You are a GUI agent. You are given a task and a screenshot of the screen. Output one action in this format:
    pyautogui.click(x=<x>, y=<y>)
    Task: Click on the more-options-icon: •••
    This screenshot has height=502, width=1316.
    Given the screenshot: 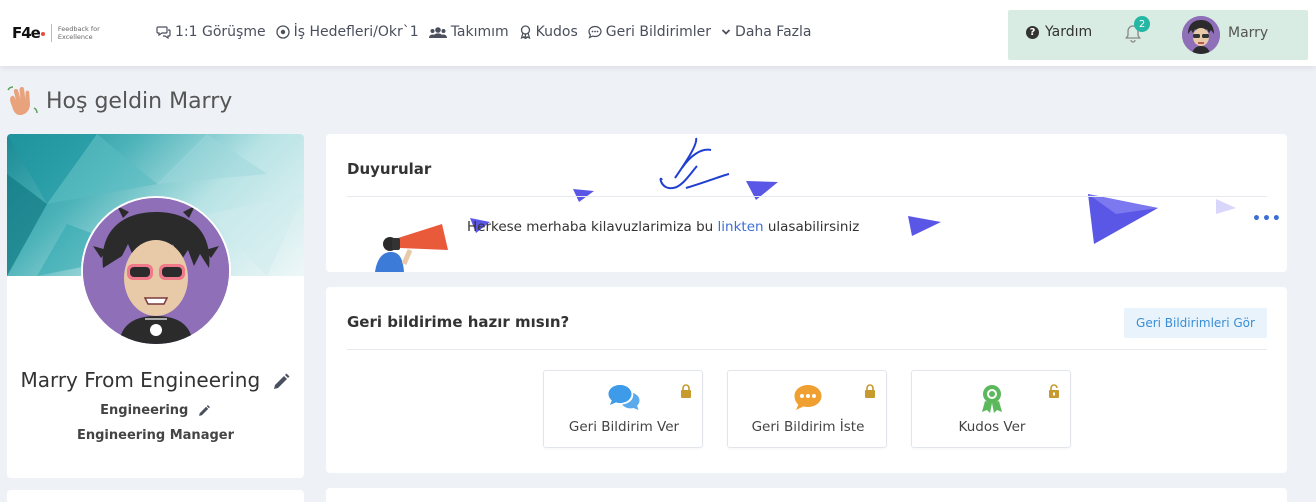 What is the action you would take?
    pyautogui.click(x=1267, y=219)
    